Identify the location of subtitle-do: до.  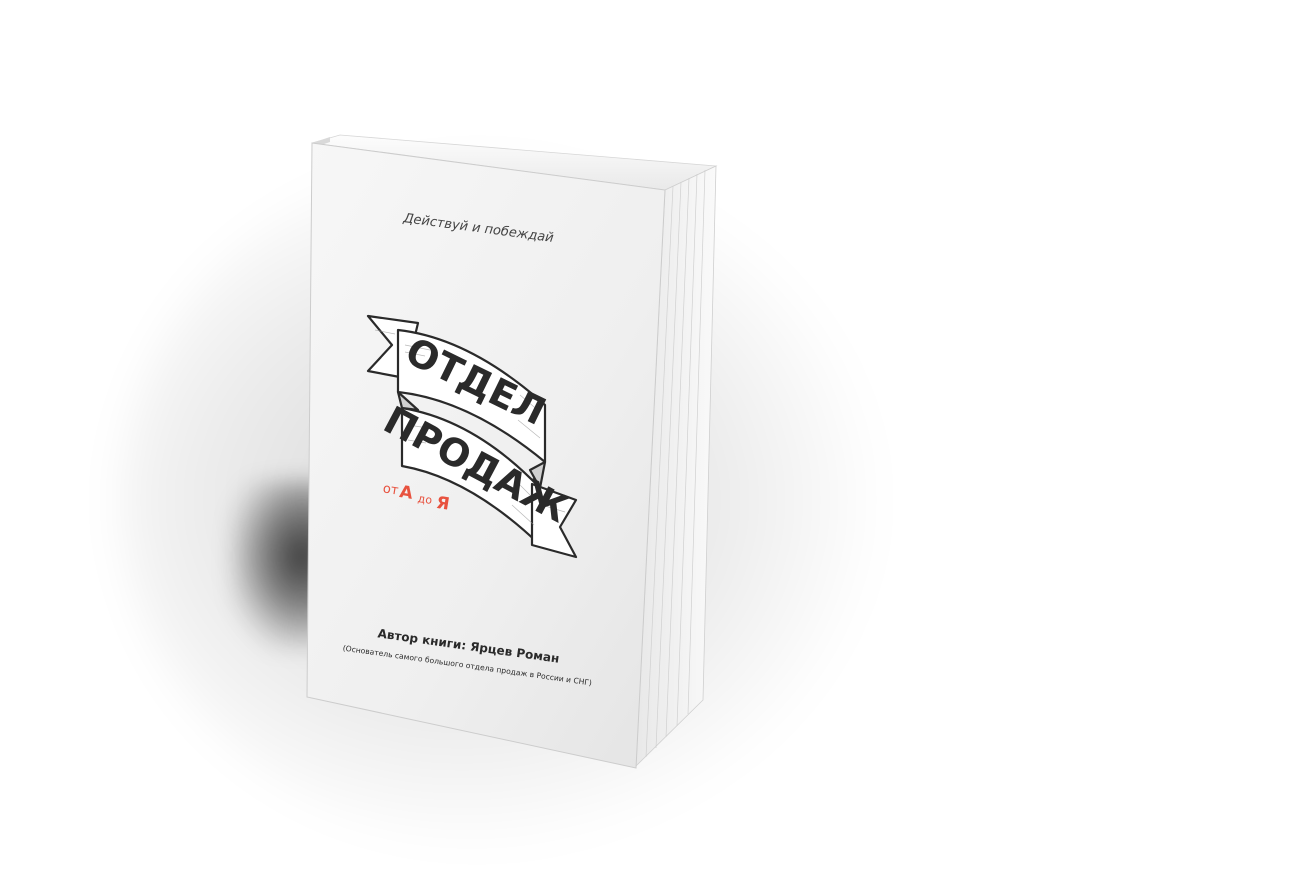
(425, 499).